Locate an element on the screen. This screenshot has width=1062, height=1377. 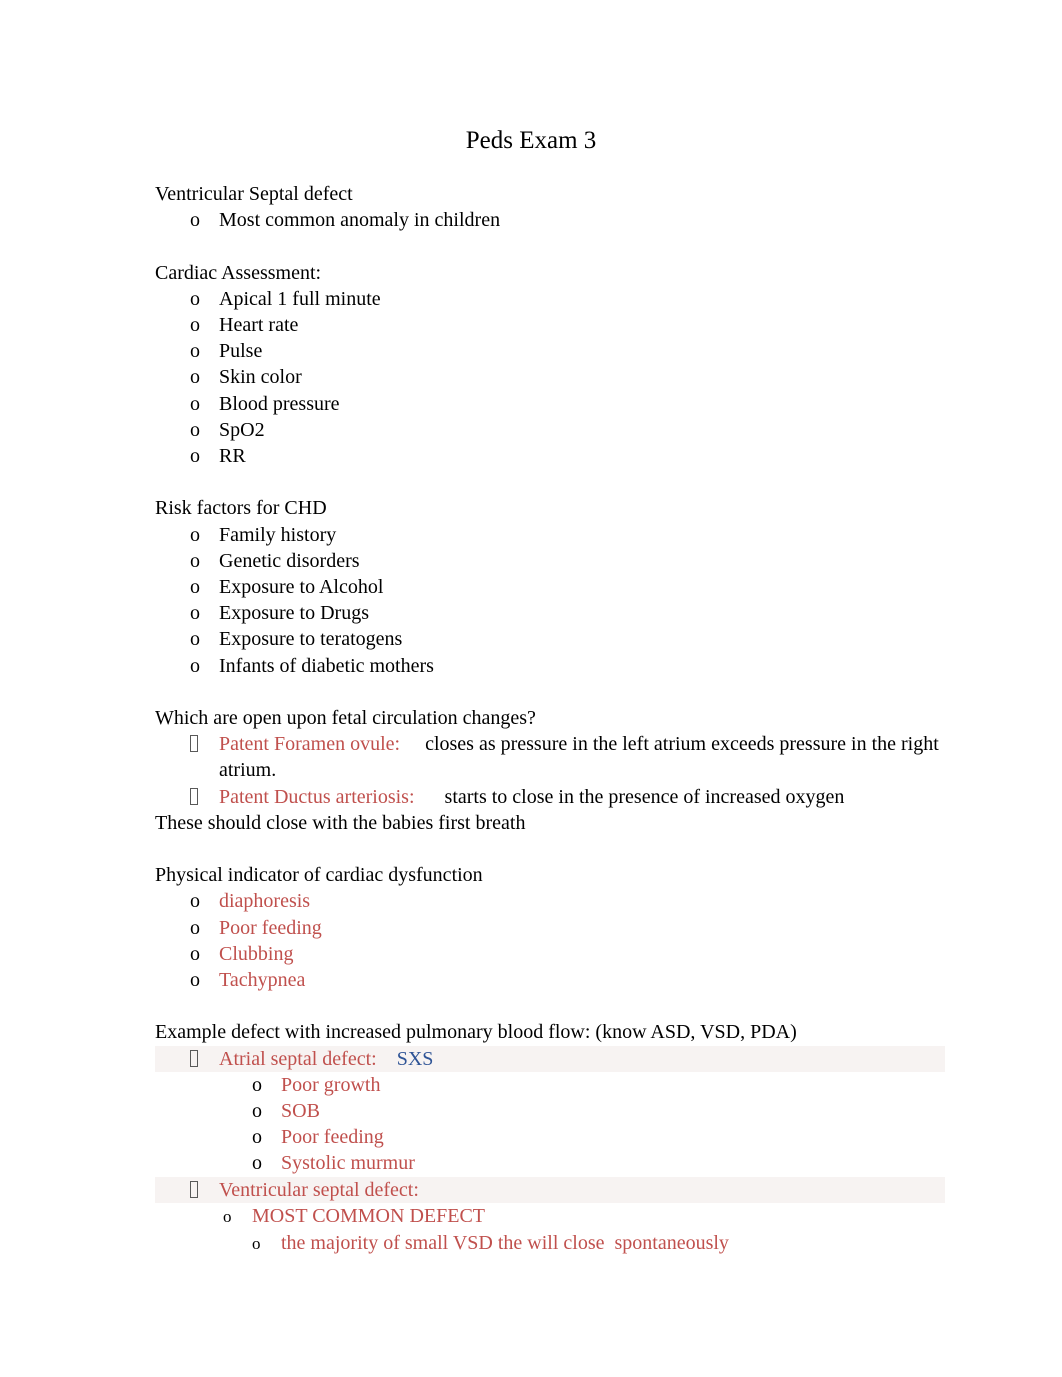
list-item: o Most common anomaly in children is located at coordinates (550, 220).